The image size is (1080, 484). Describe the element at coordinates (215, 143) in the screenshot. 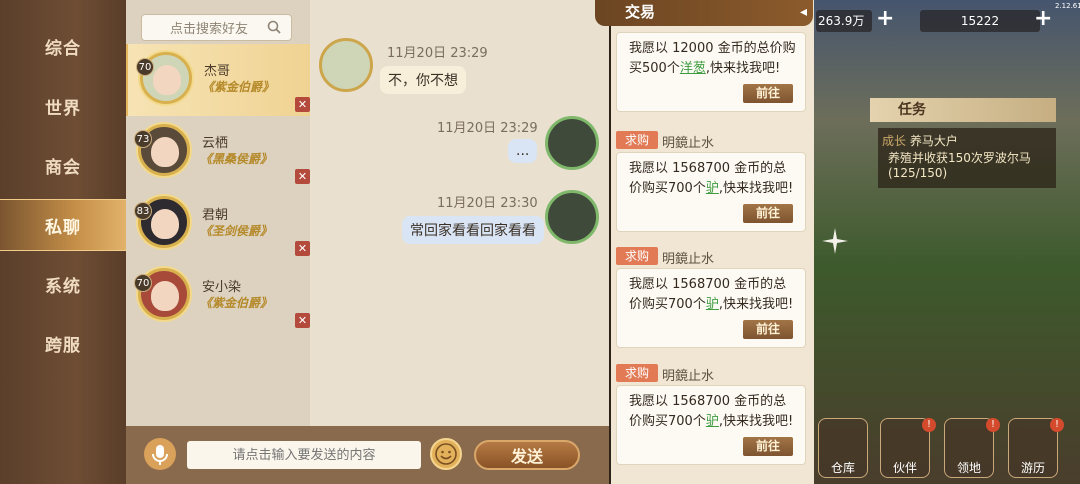

I see `contact-name: 云栖` at that location.